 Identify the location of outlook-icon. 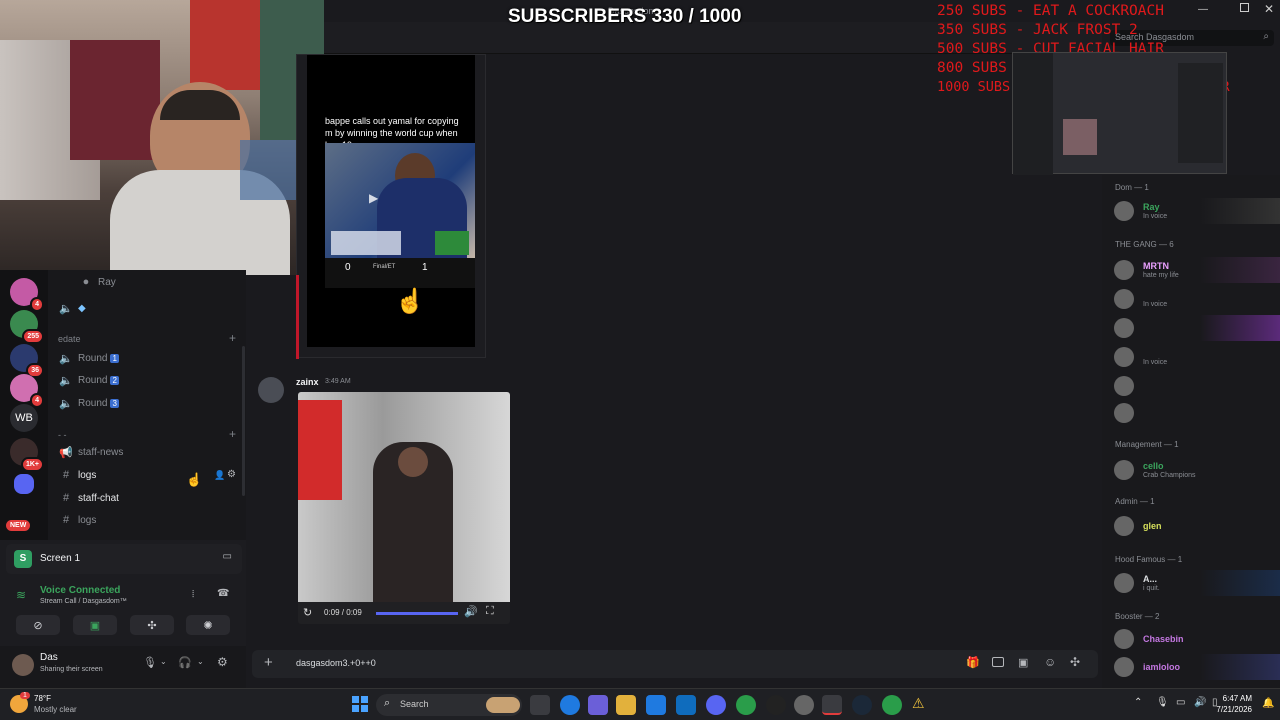
(686, 705).